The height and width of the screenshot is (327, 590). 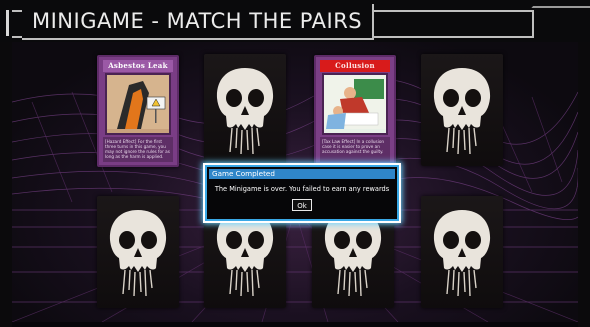 I want to click on header-bar: MINIGAME - MATCH THE PAIRS, so click(x=295, y=21).